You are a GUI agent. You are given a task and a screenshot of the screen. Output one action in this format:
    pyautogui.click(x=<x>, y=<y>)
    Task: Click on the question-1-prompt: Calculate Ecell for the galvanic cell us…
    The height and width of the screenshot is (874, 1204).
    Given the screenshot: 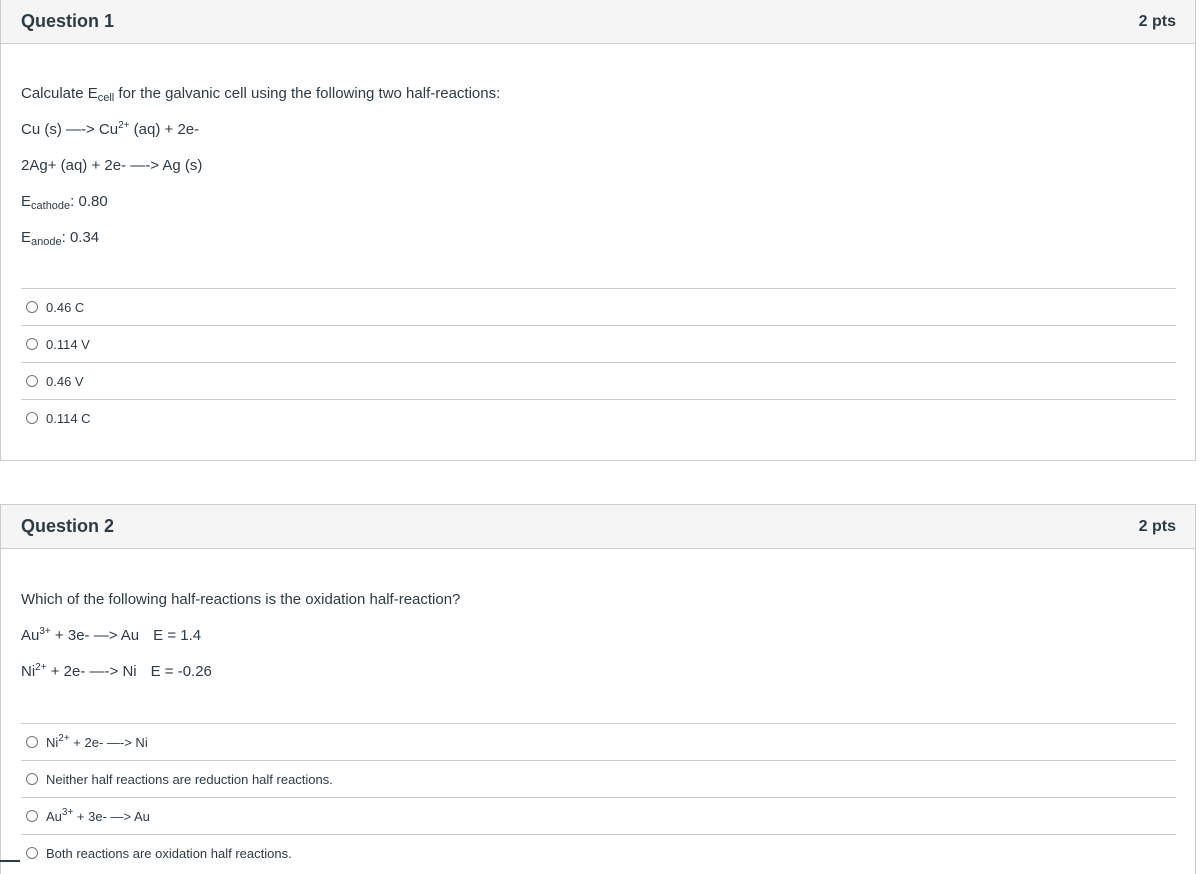 What is the action you would take?
    pyautogui.click(x=261, y=94)
    